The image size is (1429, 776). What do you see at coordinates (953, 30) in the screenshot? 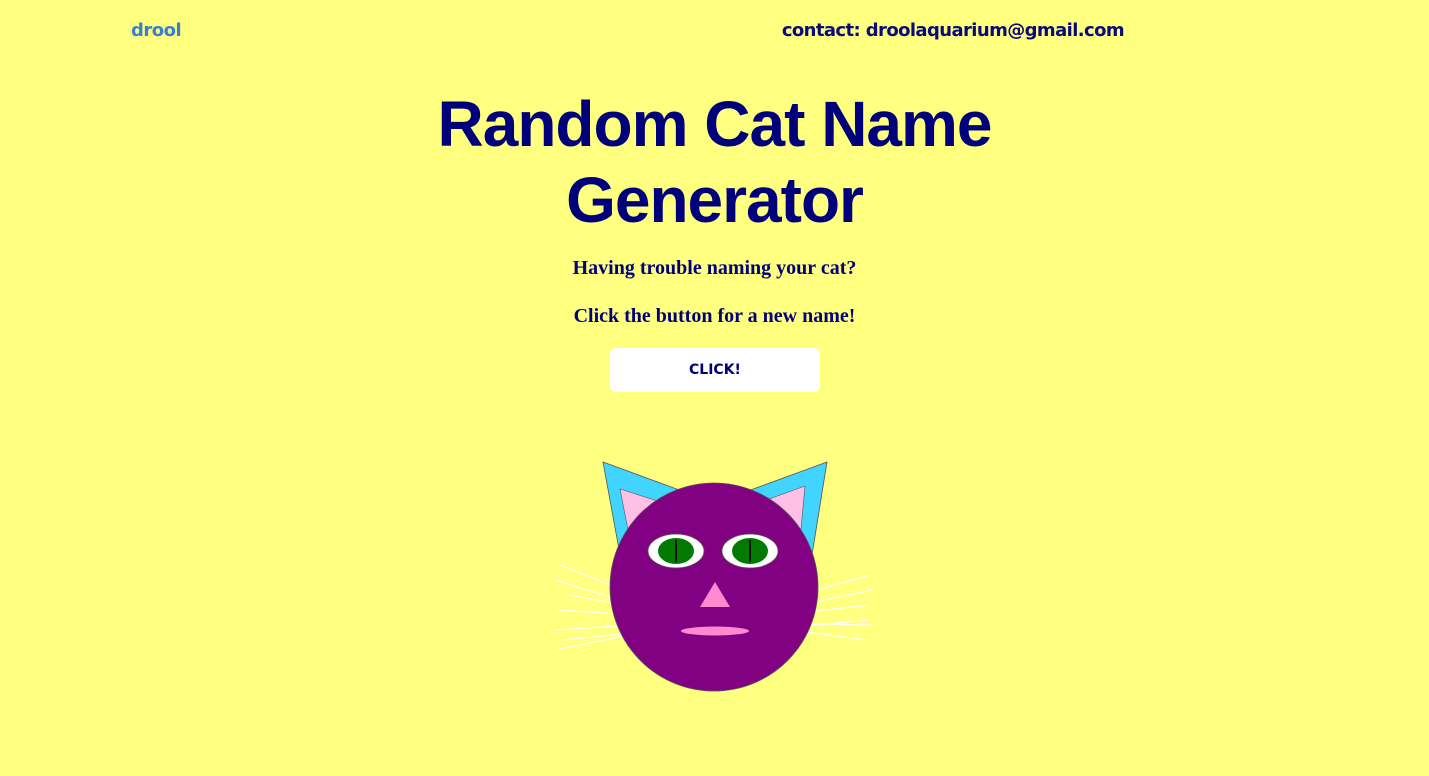
I see `contact-email: contact: droolaquarium@gmail.com` at bounding box center [953, 30].